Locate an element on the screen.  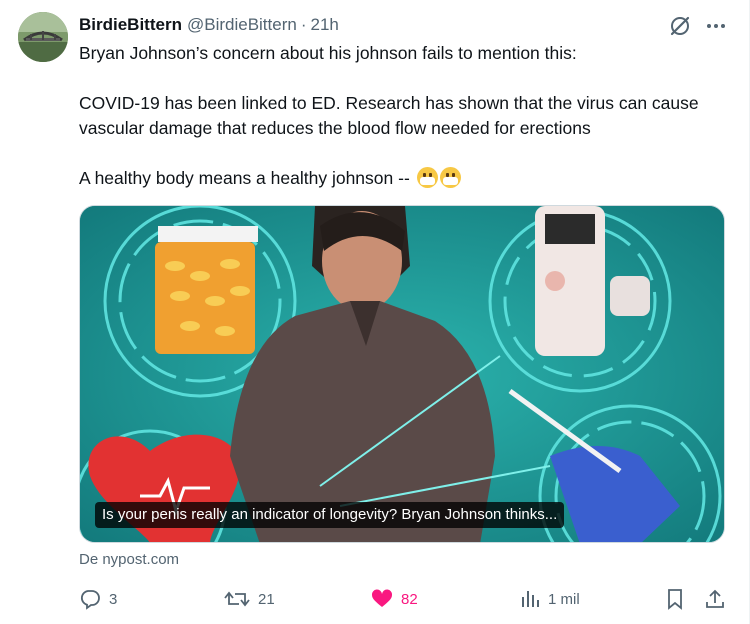
heart-icon is located at coordinates (382, 598).